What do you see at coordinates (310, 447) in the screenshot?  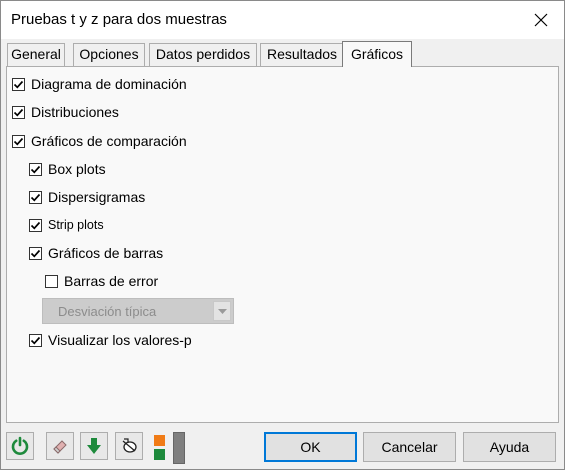 I see `ok-button: OK` at bounding box center [310, 447].